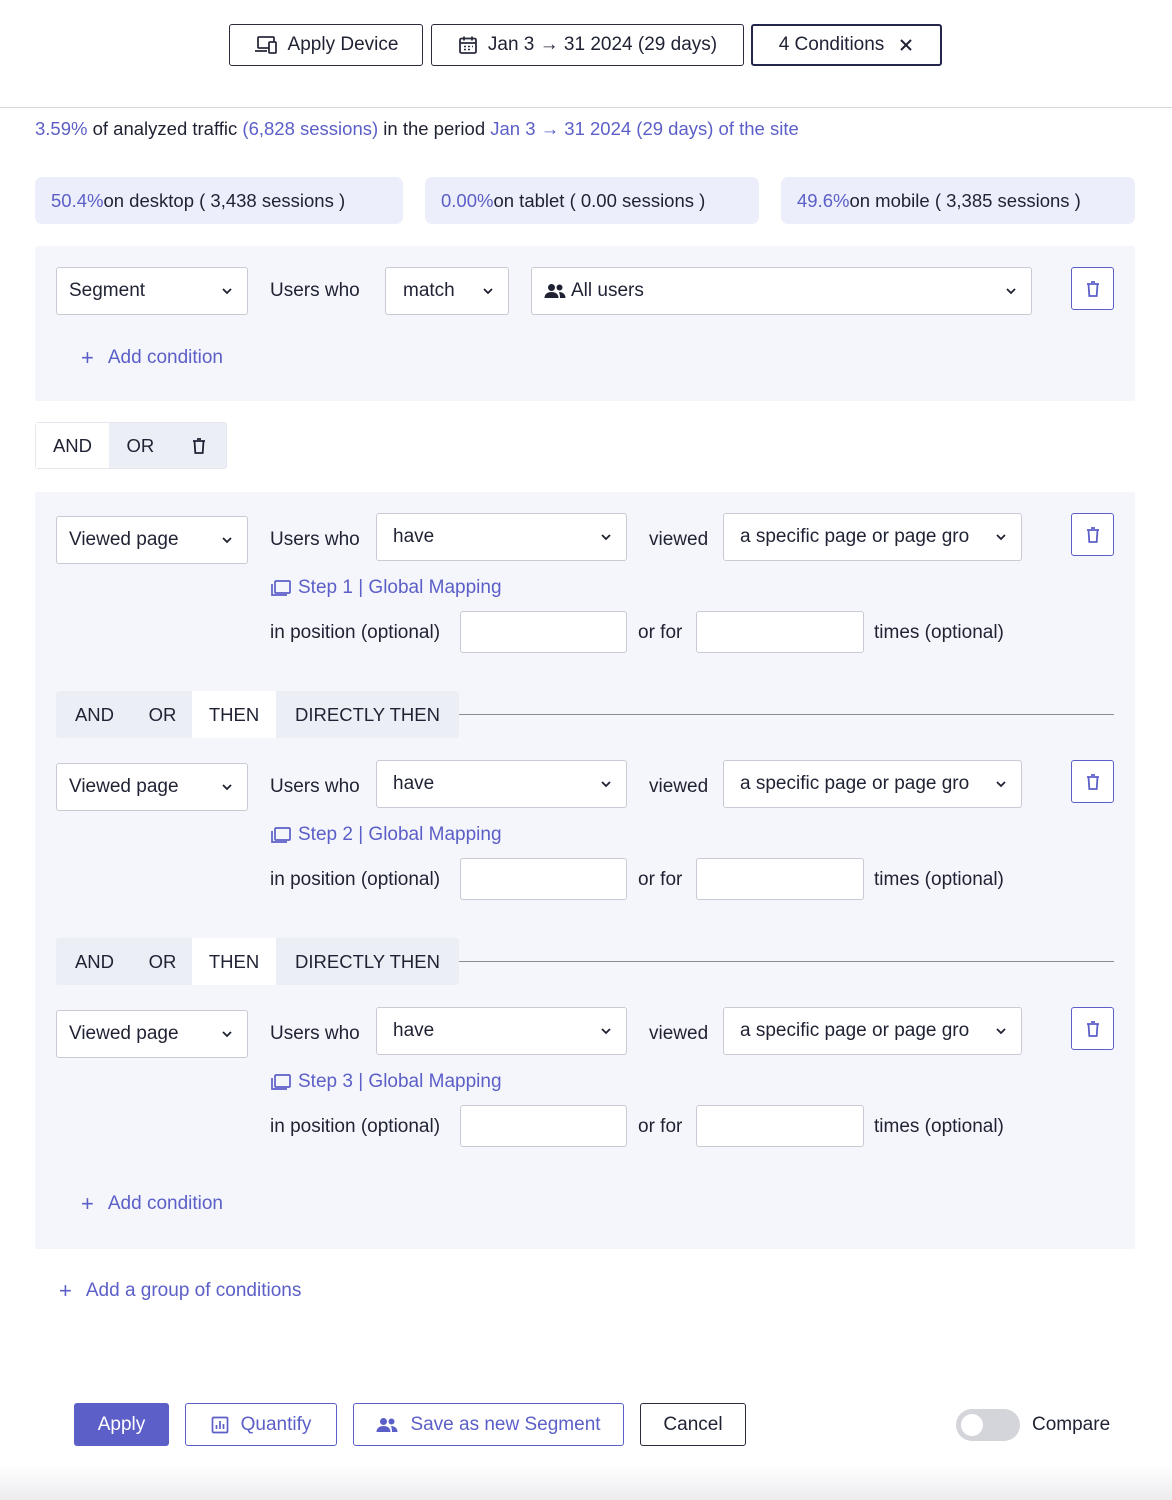 The height and width of the screenshot is (1500, 1172). Describe the element at coordinates (77, 200) in the screenshot. I see `desktop-pct: 50.4%` at that location.